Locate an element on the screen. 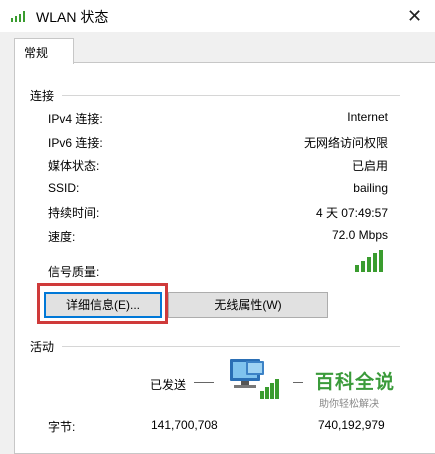  ipv4-label: IPv4 连接: is located at coordinates (75, 119).